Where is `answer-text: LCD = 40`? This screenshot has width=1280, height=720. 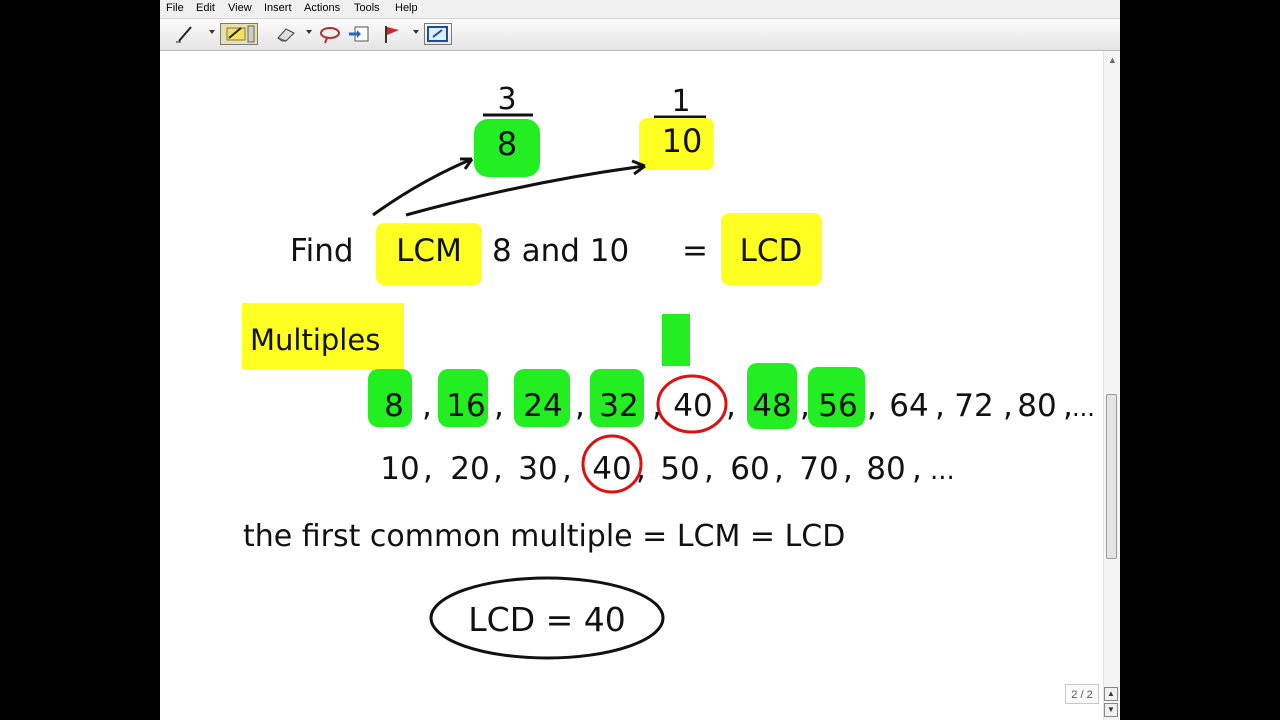 answer-text: LCD = 40 is located at coordinates (546, 619).